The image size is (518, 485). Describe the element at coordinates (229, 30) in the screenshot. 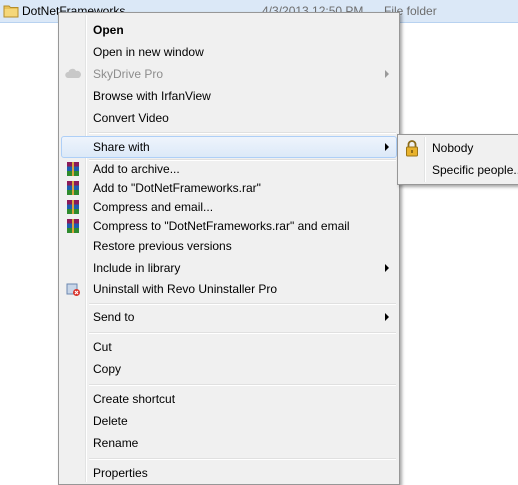

I see `menu-item-open: Open` at that location.